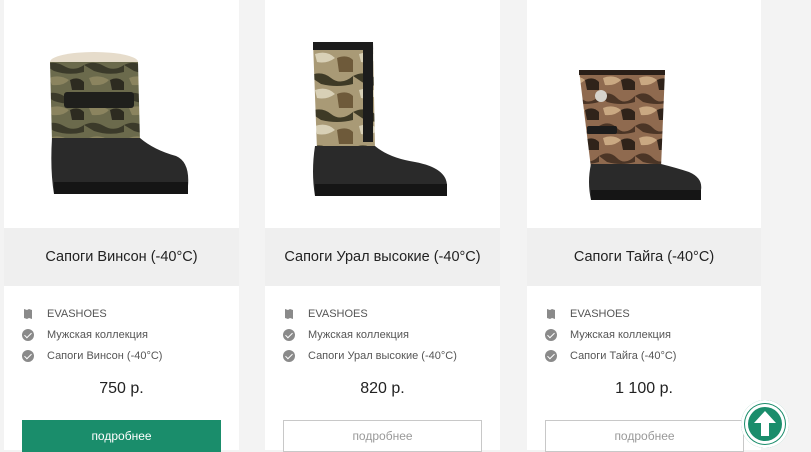 This screenshot has height=452, width=811. Describe the element at coordinates (382, 355) in the screenshot. I see `model-label: Сапоги Урал высокие (-40°C)` at that location.